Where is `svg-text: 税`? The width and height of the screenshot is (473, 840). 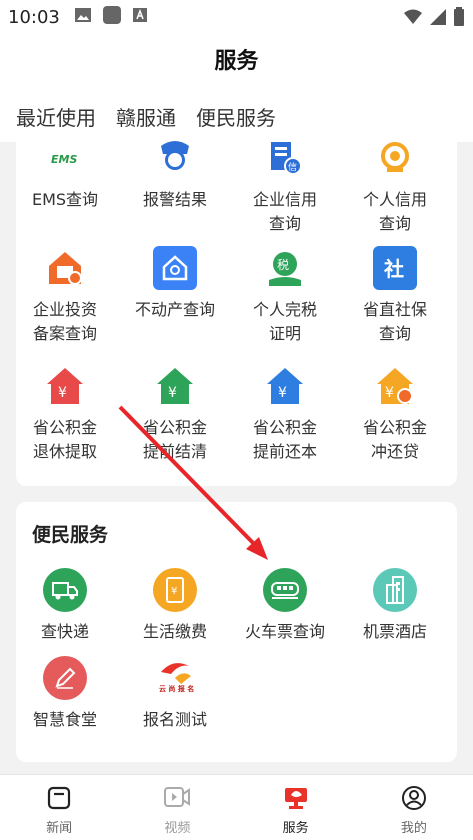 svg-text: 税 is located at coordinates (283, 265).